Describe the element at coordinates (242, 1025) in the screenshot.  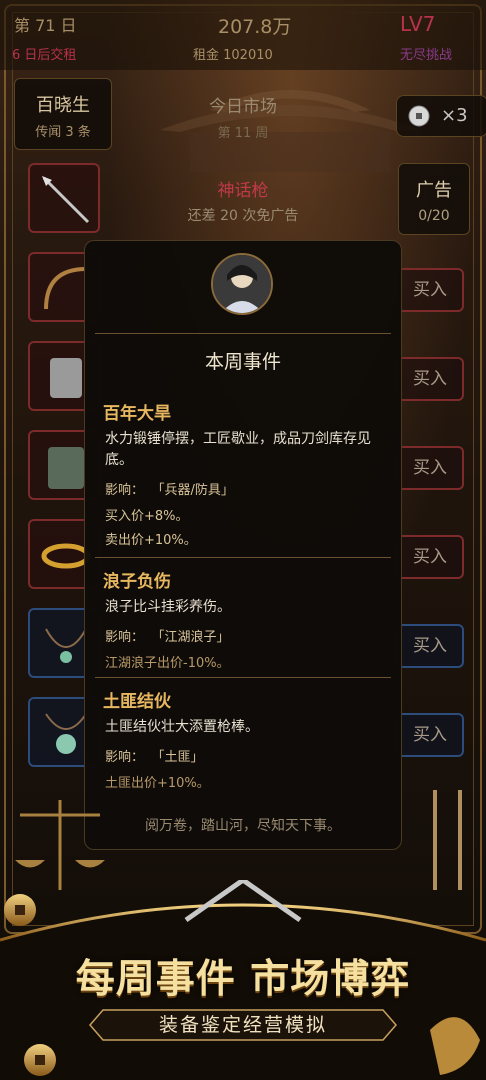
I see `banner-subline: 装备鉴定经营模拟` at that location.